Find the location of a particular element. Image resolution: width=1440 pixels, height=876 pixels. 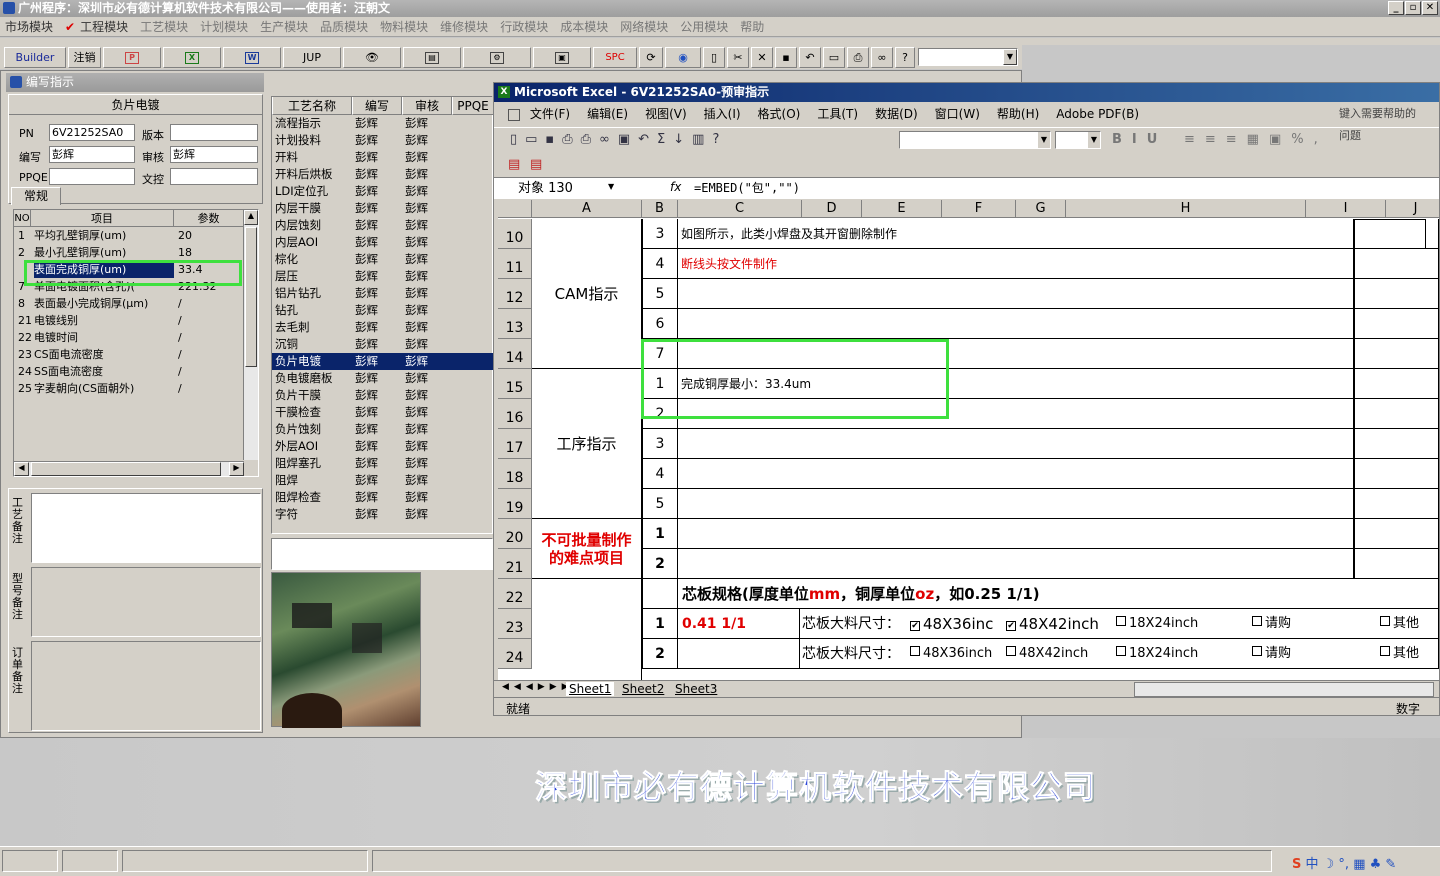

cell-b is located at coordinates (660, 594).